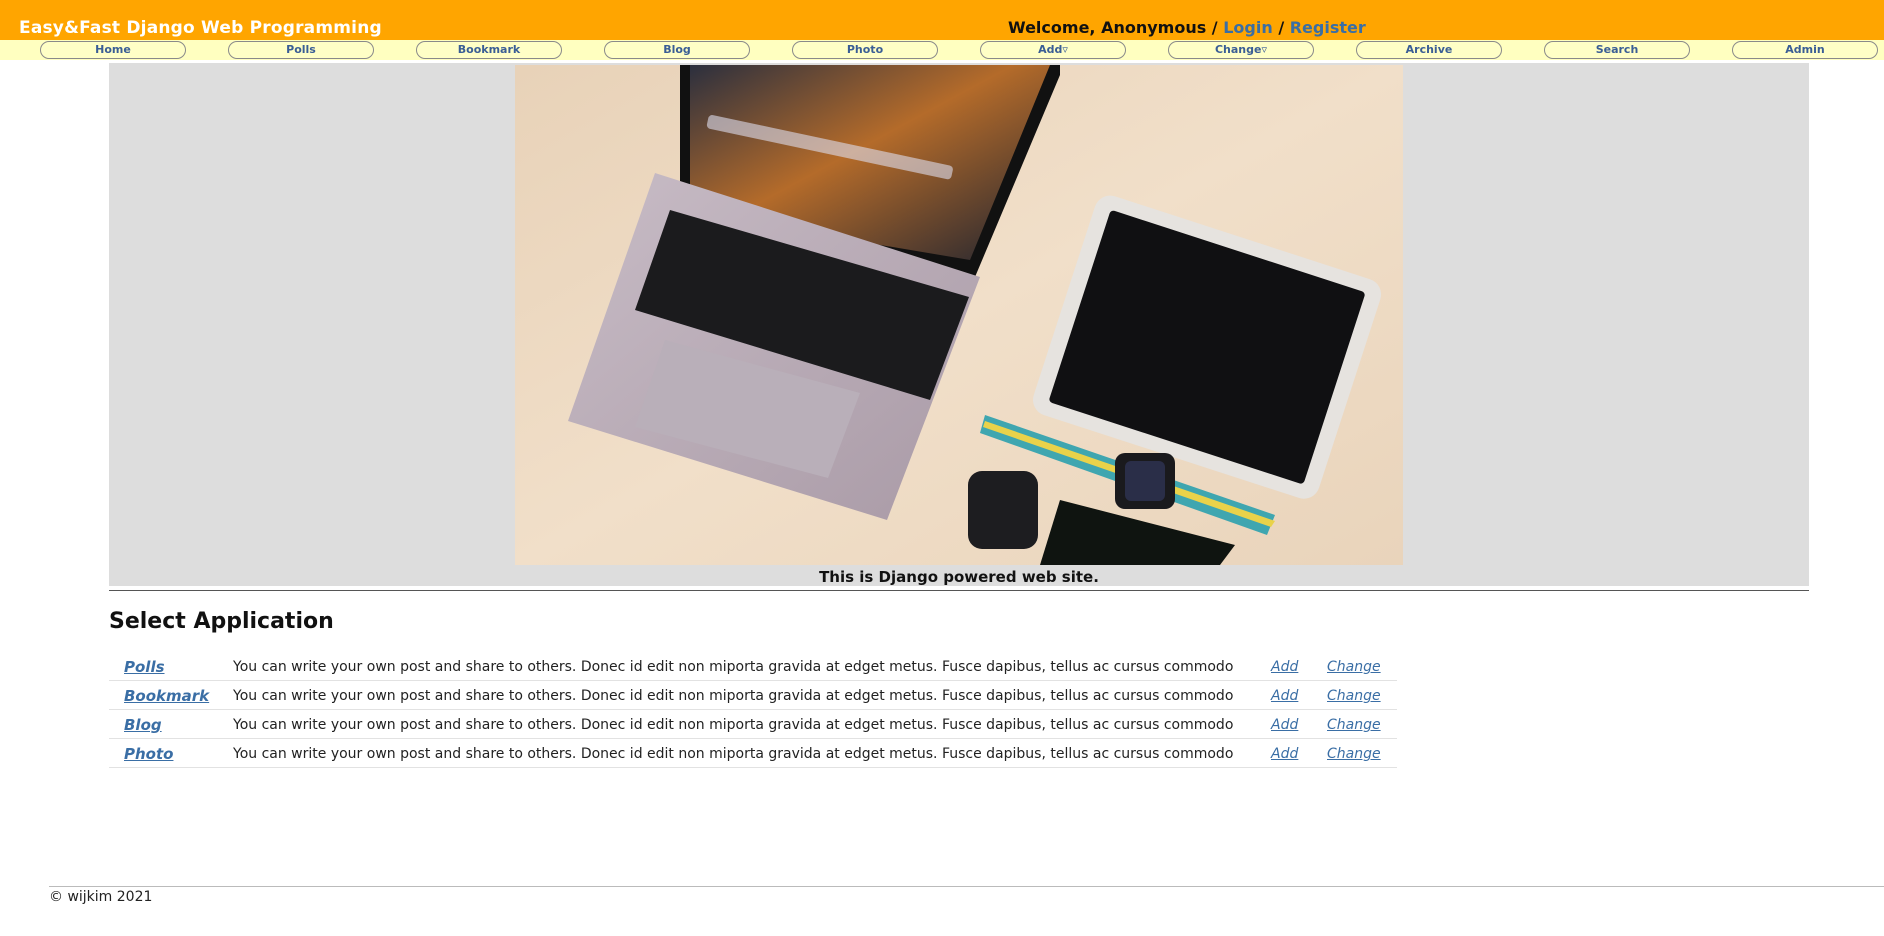 The width and height of the screenshot is (1884, 936). I want to click on welcome-bar: Welcome, Anonymous / Login / Register, so click(1187, 27).